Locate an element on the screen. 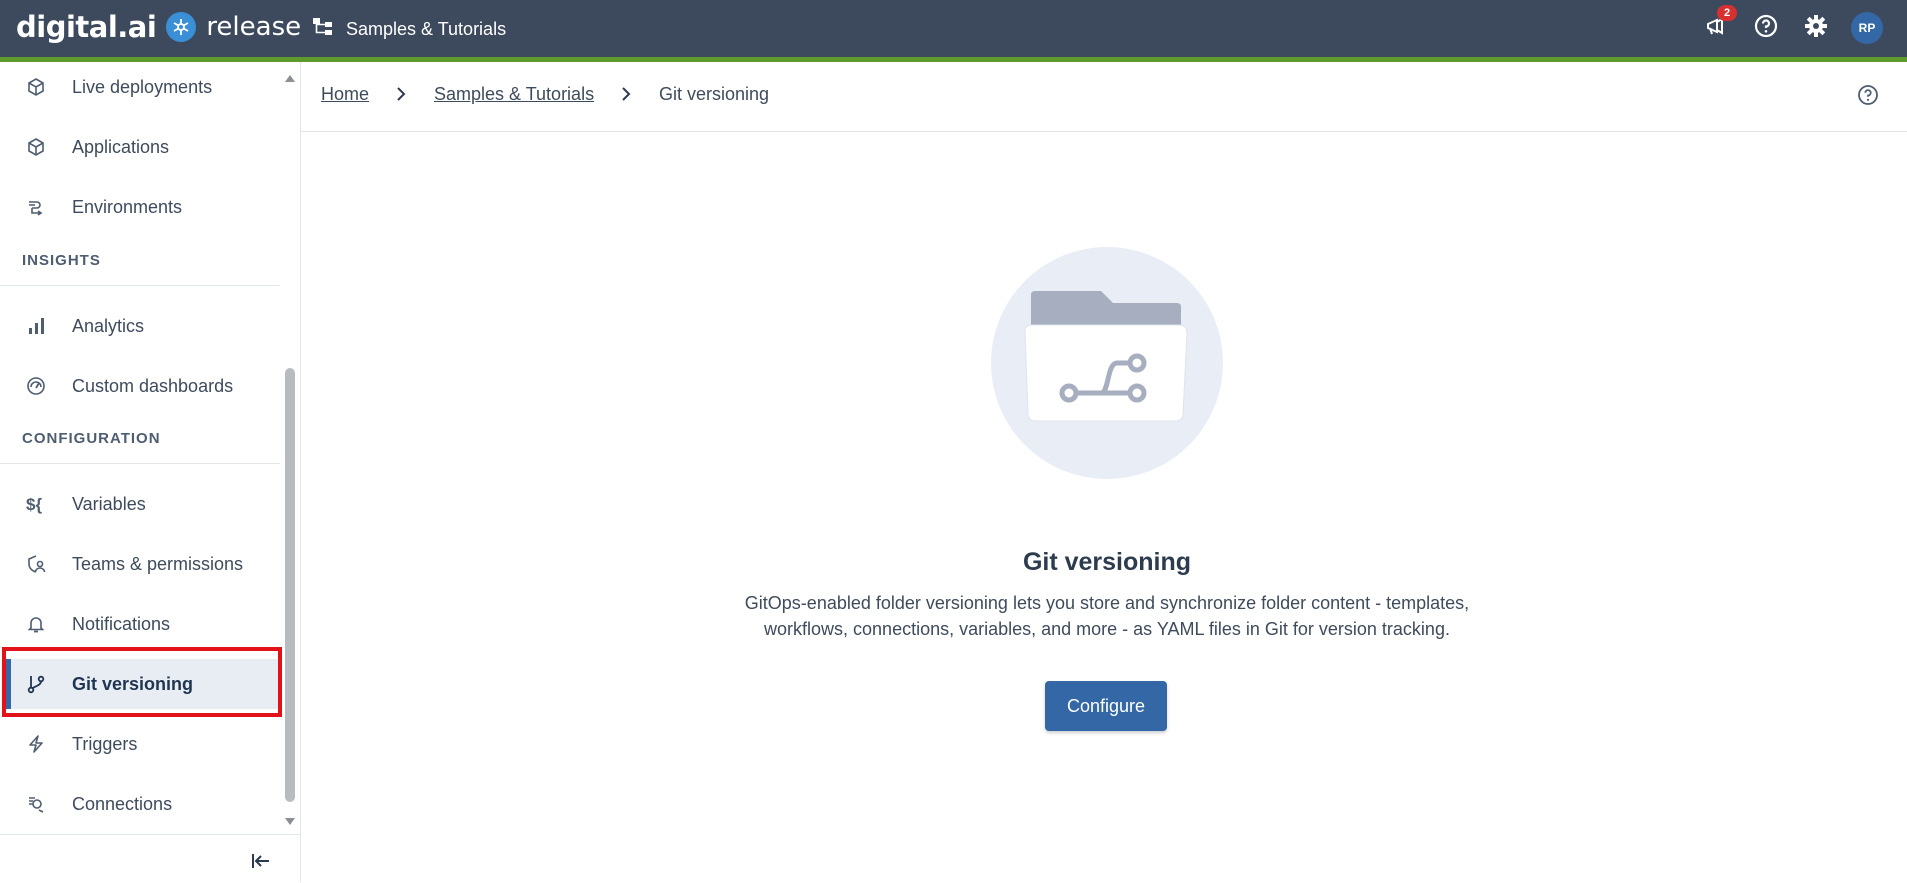 The width and height of the screenshot is (1907, 883). logo-release-text: release is located at coordinates (254, 27).